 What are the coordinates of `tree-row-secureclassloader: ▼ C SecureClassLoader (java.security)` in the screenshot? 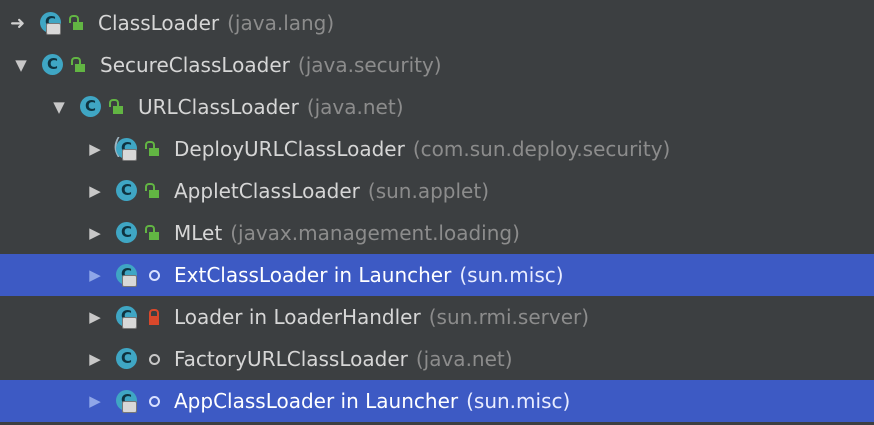 It's located at (437, 65).